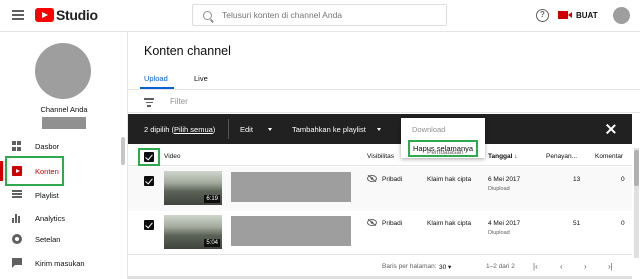 Image resolution: width=640 pixels, height=279 pixels. I want to click on video-thumbnail: 5:04, so click(193, 232).